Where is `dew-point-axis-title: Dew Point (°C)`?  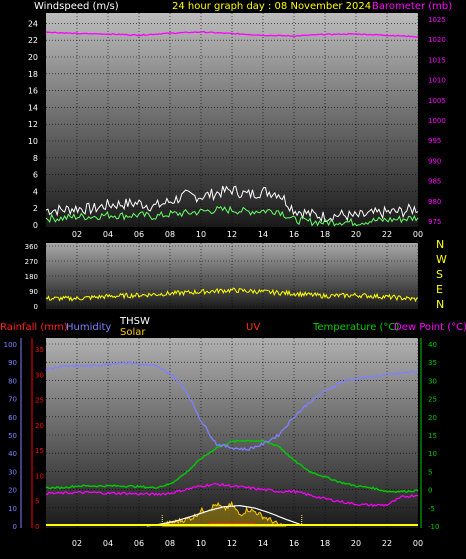
dew-point-axis-title: Dew Point (°C) is located at coordinates (430, 327).